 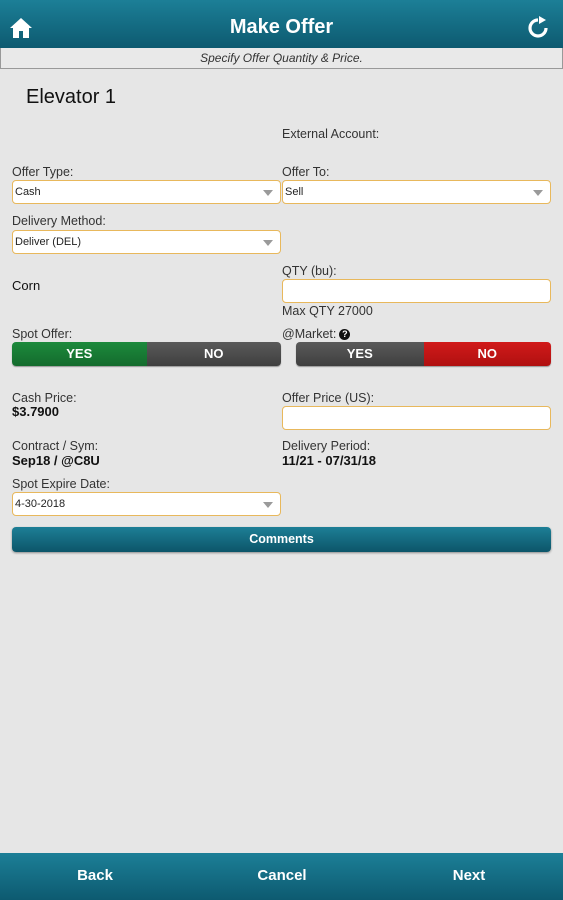 What do you see at coordinates (345, 335) in the screenshot?
I see `question-circle-icon: ?` at bounding box center [345, 335].